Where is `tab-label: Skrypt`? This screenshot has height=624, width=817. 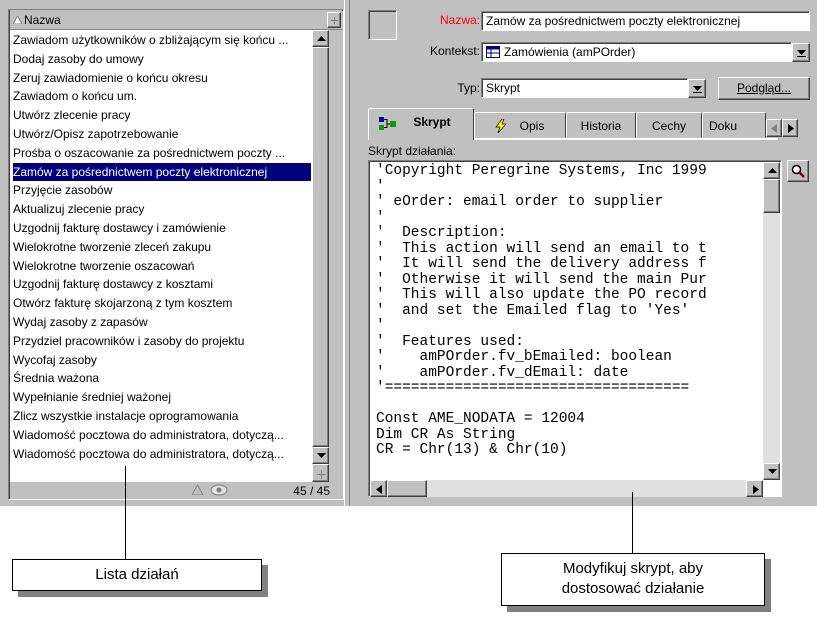 tab-label: Skrypt is located at coordinates (432, 122).